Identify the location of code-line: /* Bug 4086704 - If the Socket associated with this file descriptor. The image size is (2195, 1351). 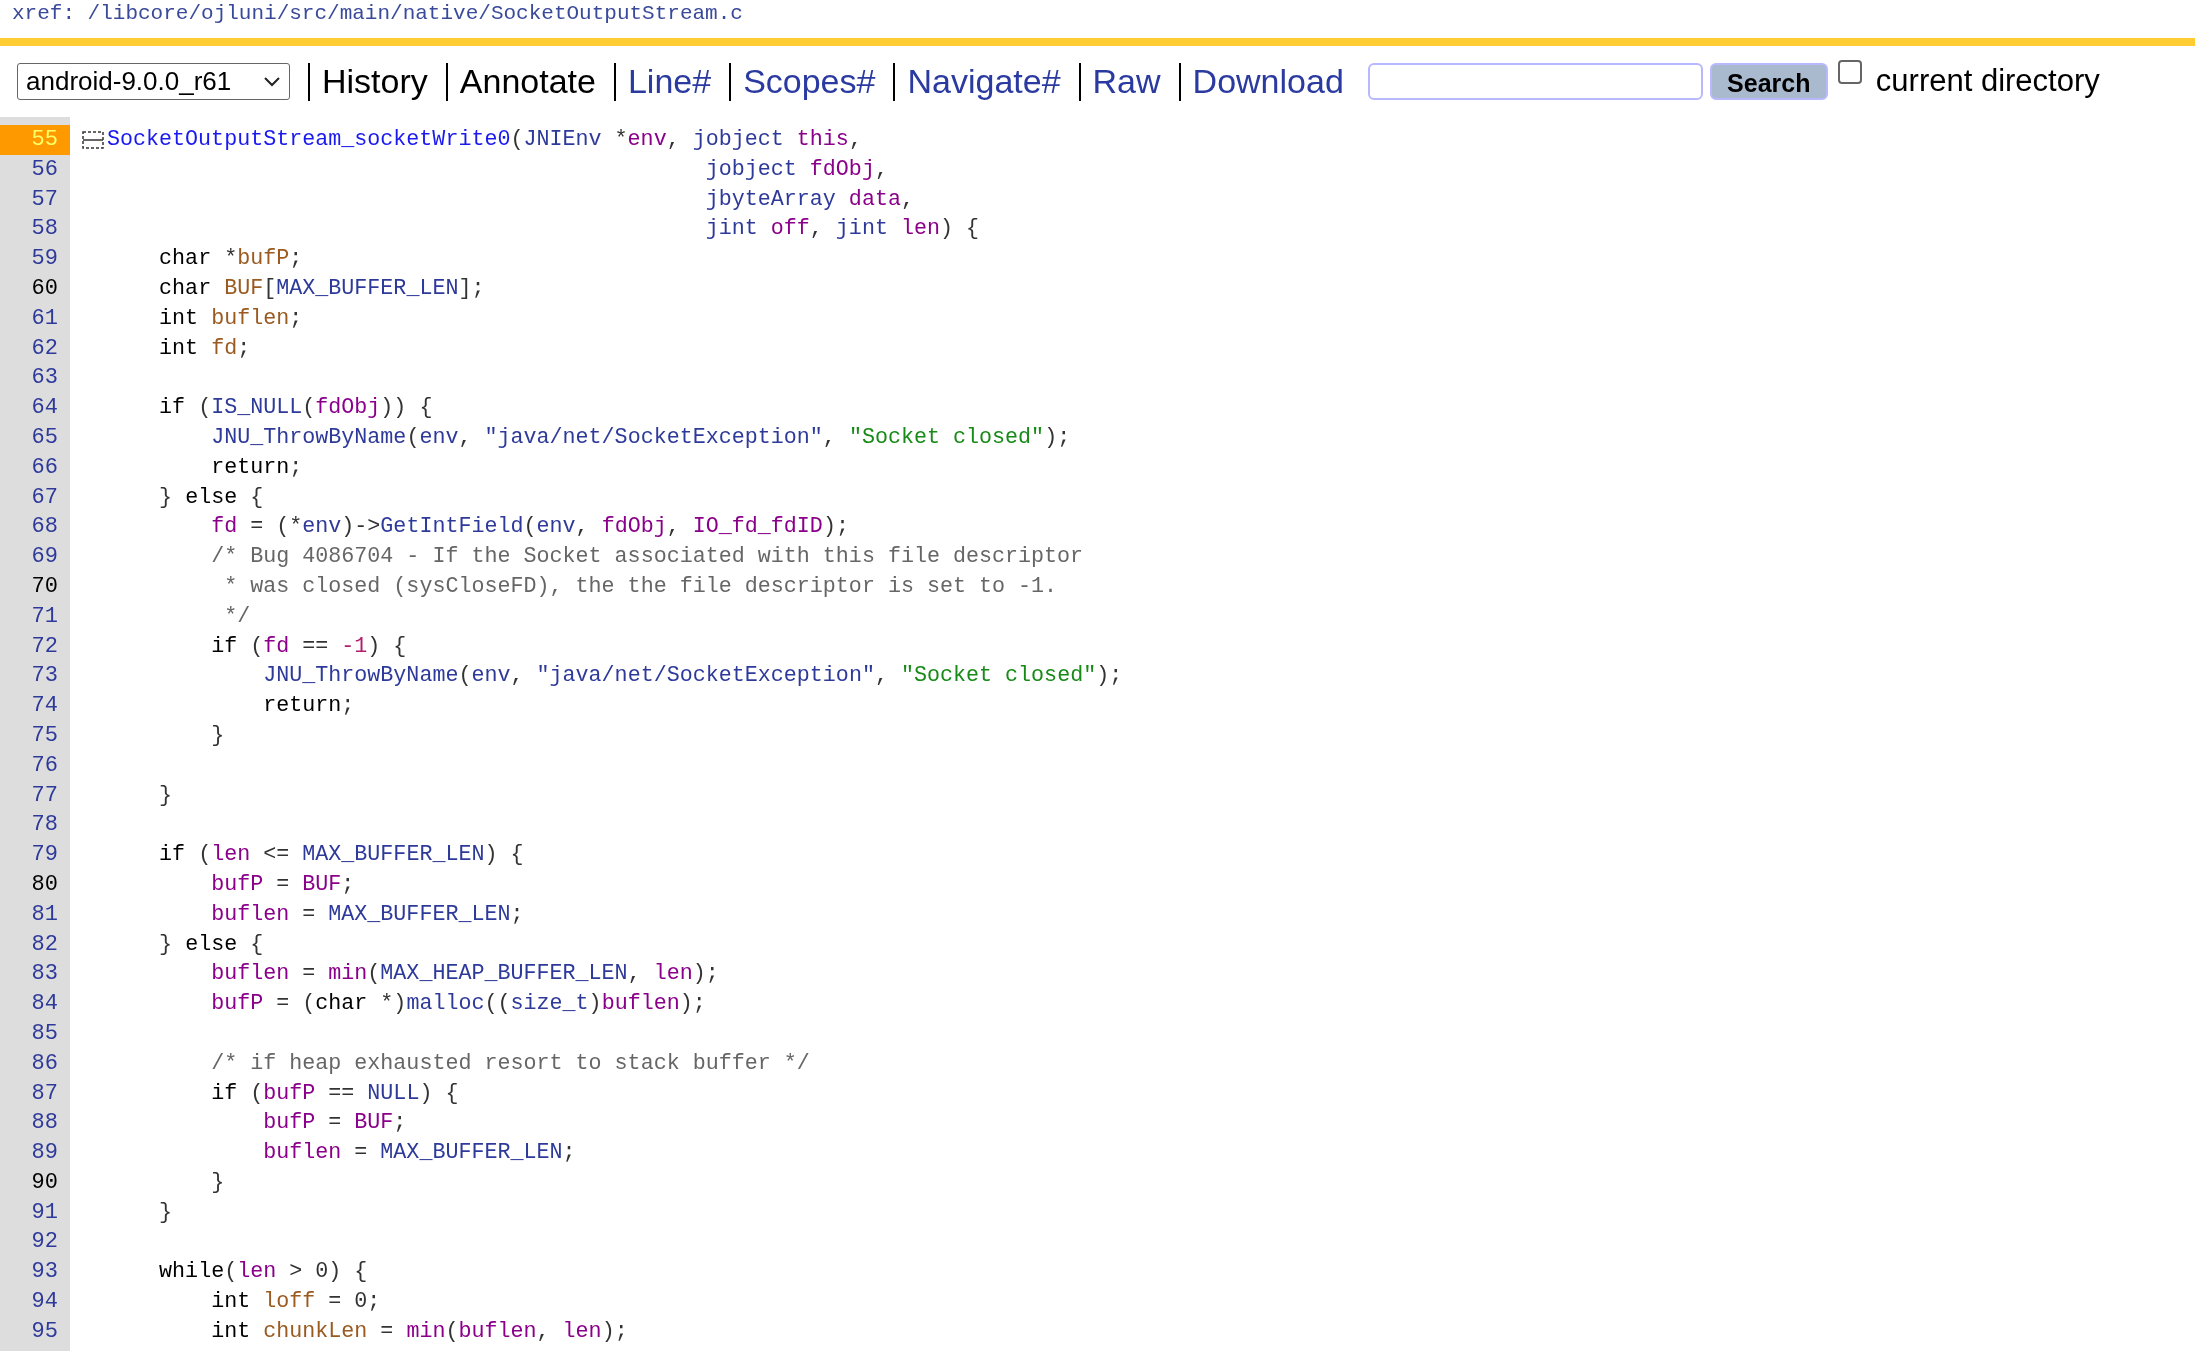
(647, 557).